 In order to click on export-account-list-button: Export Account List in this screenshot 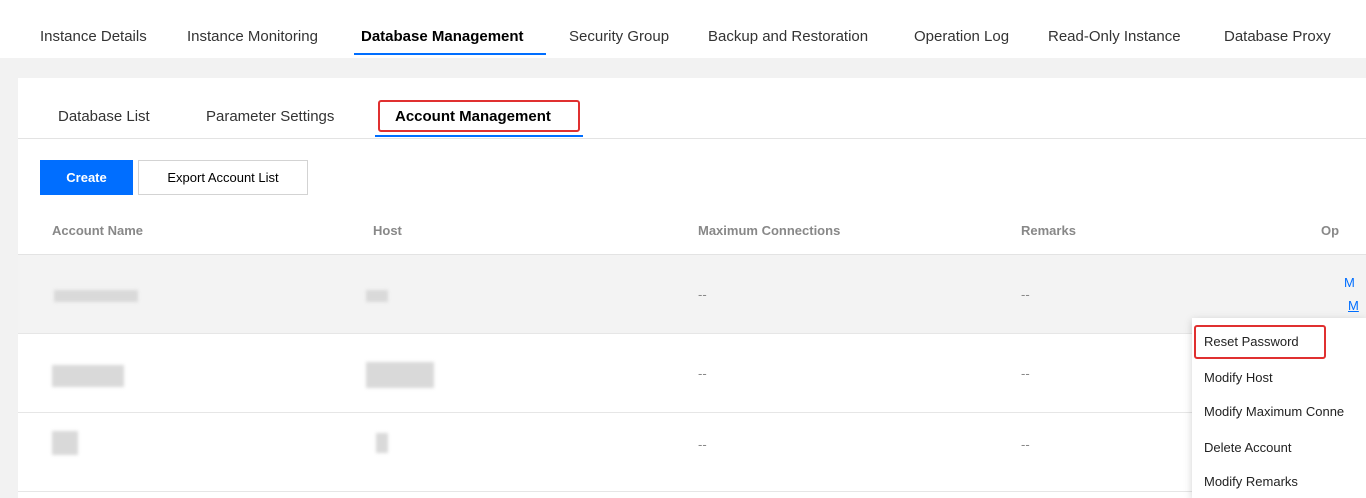, I will do `click(223, 177)`.